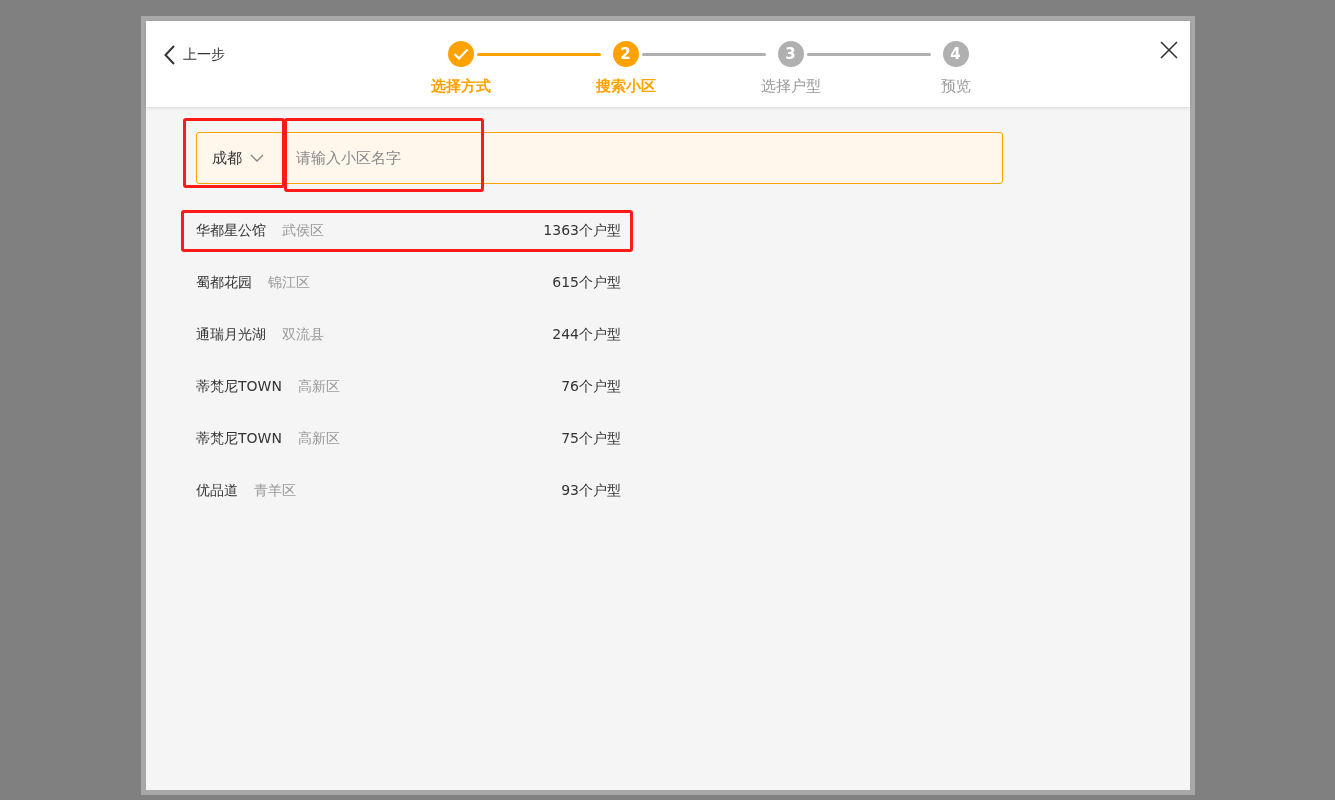  Describe the element at coordinates (407, 283) in the screenshot. I see `result-row: 蜀都花园 锦江区 615个户型` at that location.